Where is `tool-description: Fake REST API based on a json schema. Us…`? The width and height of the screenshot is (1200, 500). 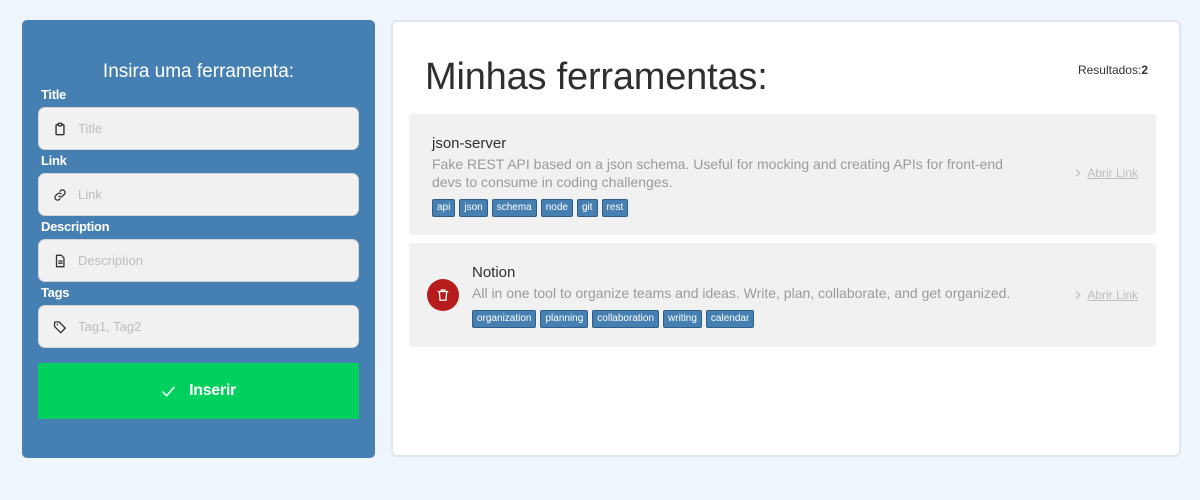 tool-description: Fake REST API based on a json schema. Us… is located at coordinates (717, 173).